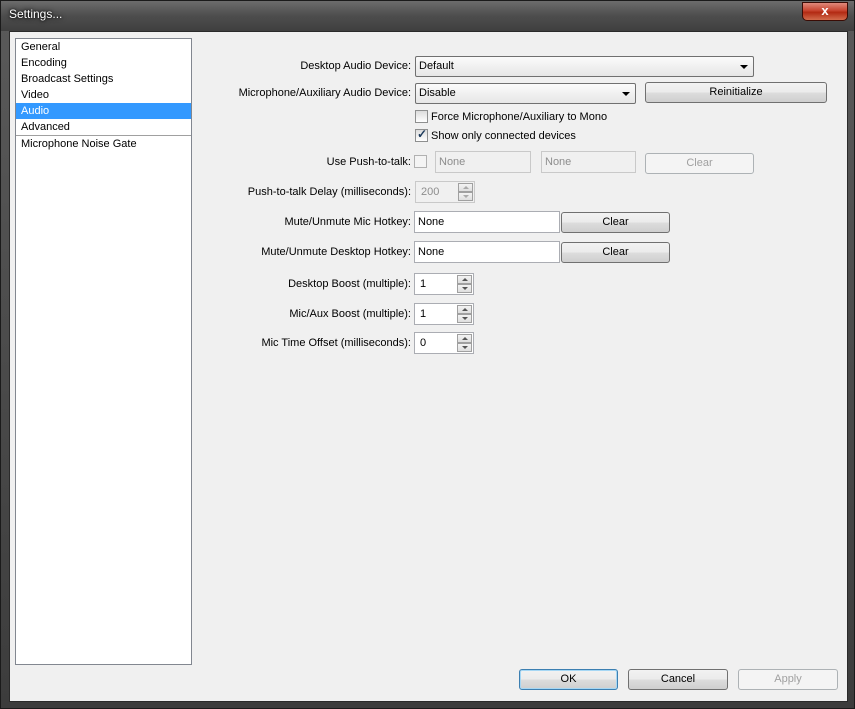  What do you see at coordinates (584, 66) in the screenshot?
I see `desktop-audio-device-dropdown: Default` at bounding box center [584, 66].